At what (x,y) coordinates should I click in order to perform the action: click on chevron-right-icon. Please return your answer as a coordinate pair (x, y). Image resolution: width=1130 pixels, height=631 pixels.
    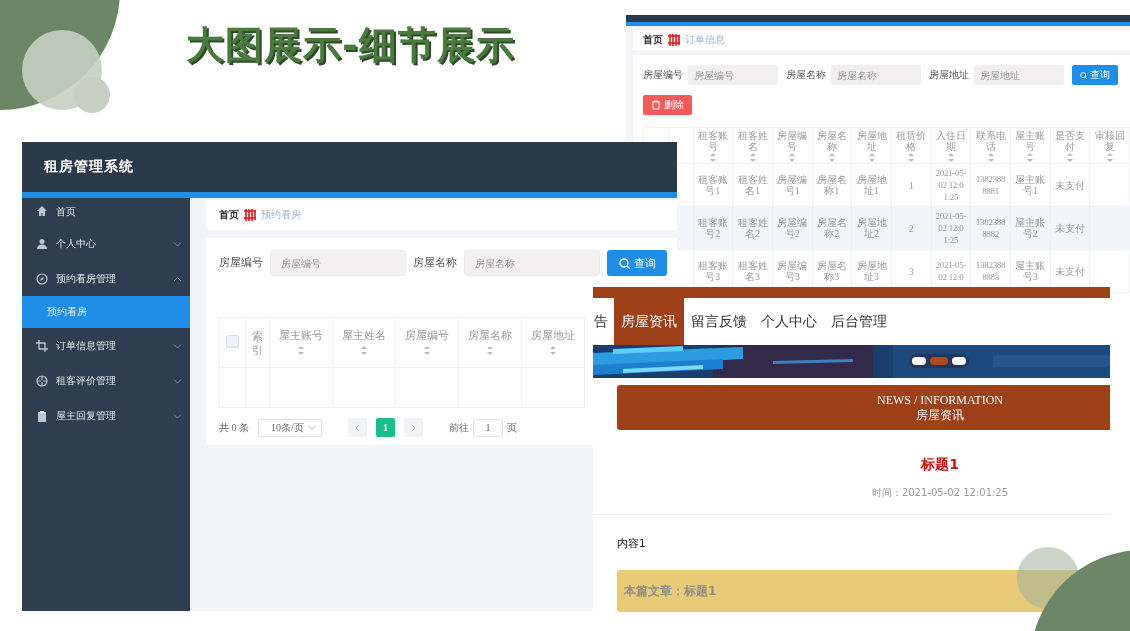
    Looking at the image, I should click on (413, 427).